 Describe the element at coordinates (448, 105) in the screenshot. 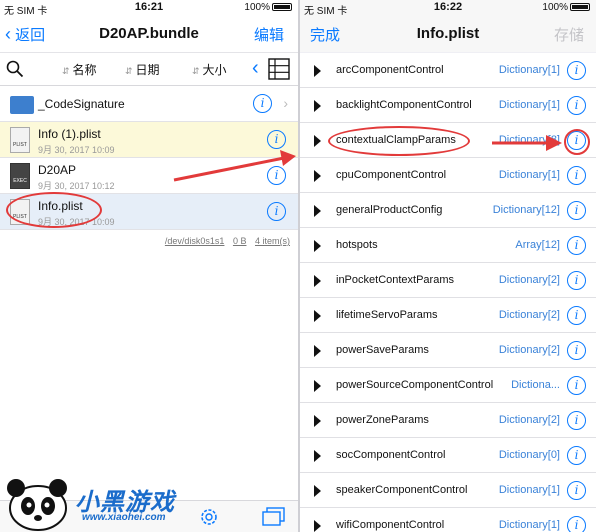

I see `table-row: backlightComponentControl Dictionary[1] i` at that location.